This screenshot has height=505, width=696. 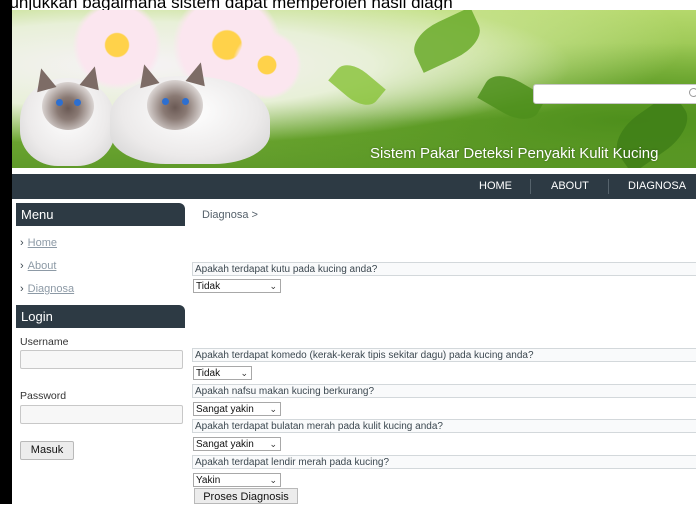 I want to click on answer-select-value: Yakin, so click(x=208, y=480).